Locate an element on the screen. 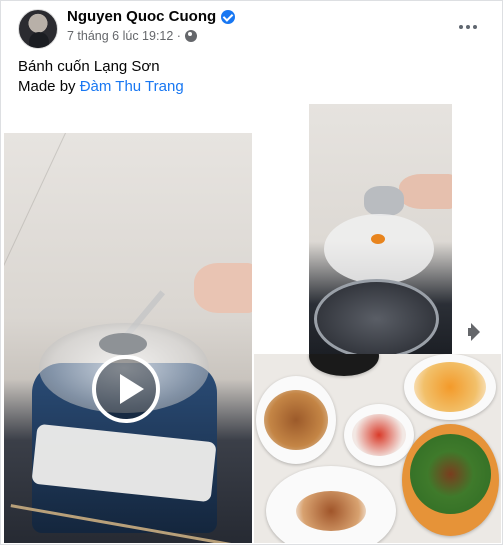 This screenshot has height=545, width=503. speaker-icon is located at coordinates (476, 332).